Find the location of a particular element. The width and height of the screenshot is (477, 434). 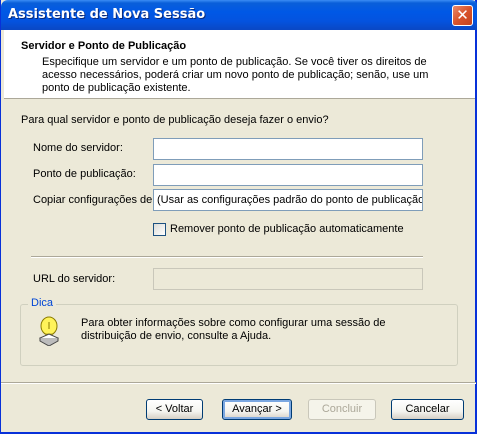

close-button: ✕ is located at coordinates (462, 15).